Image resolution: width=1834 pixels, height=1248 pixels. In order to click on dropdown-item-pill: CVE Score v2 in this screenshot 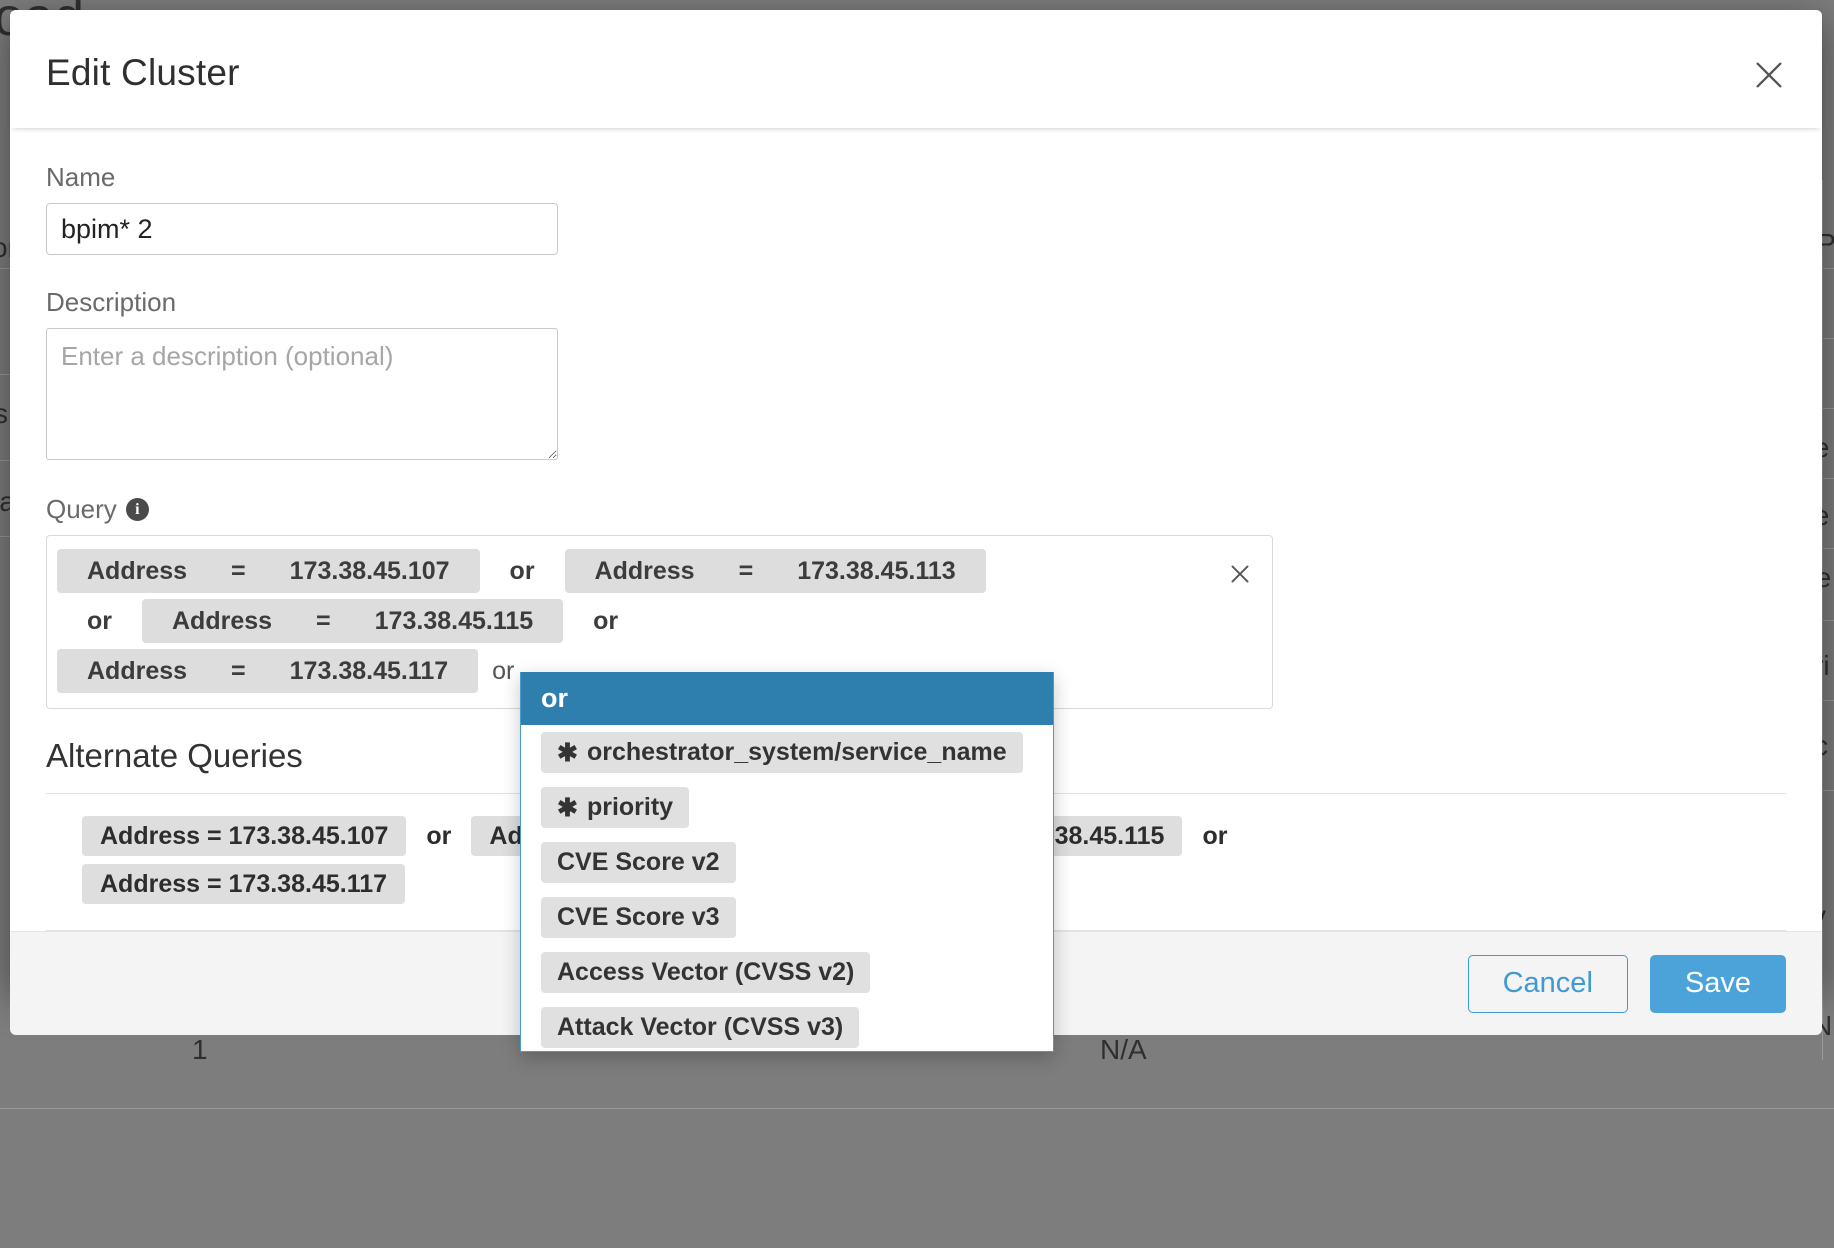, I will do `click(638, 862)`.